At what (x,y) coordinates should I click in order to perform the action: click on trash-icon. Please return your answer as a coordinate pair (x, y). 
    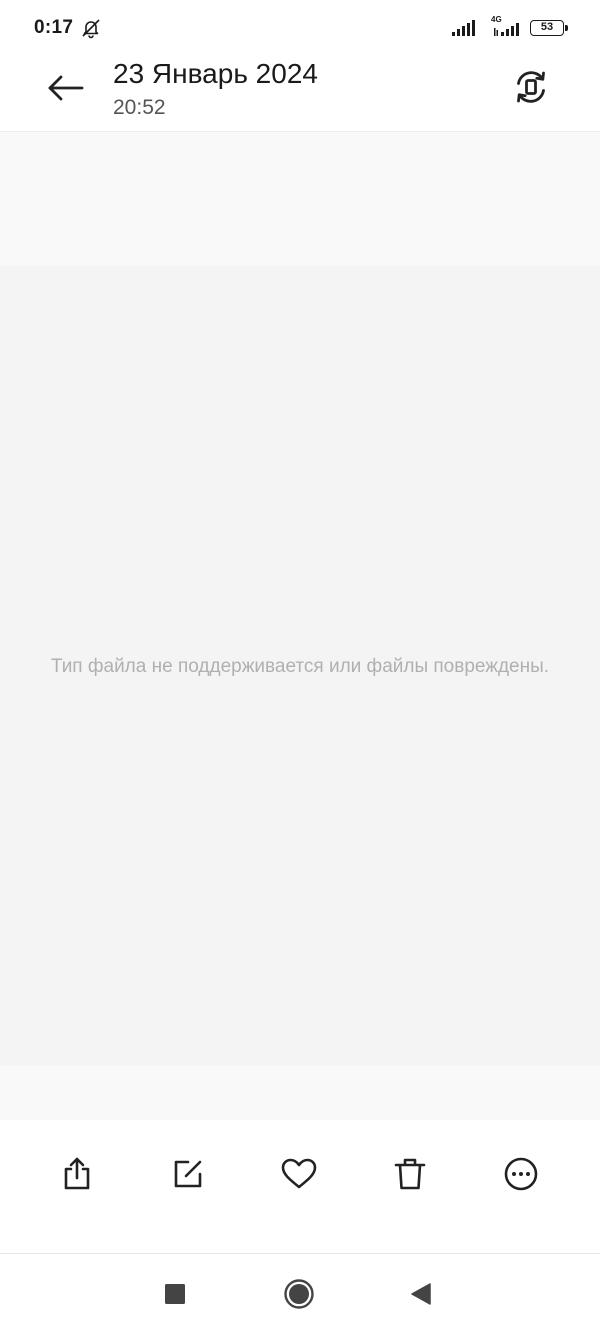
    Looking at the image, I should click on (410, 1174).